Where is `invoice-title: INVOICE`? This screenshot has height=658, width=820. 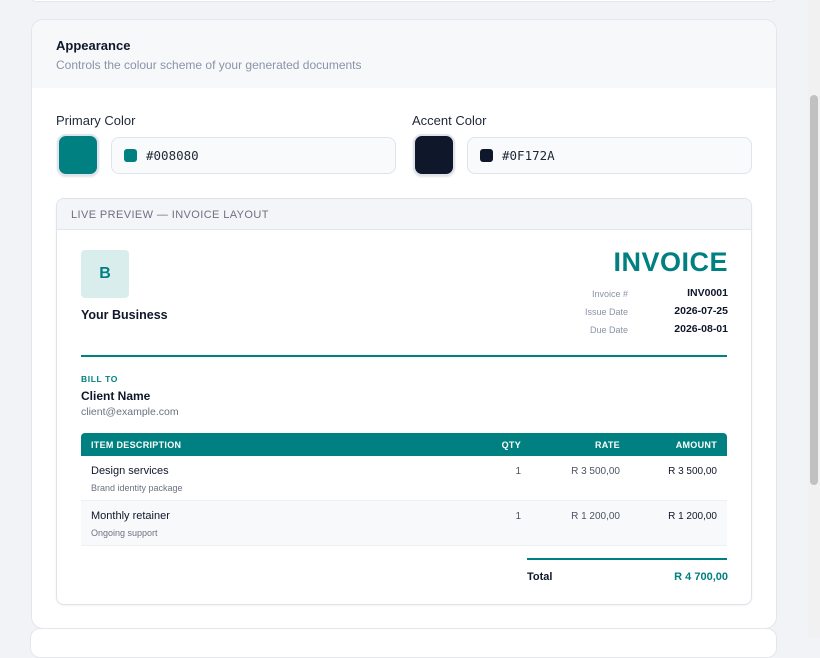 invoice-title: INVOICE is located at coordinates (670, 262).